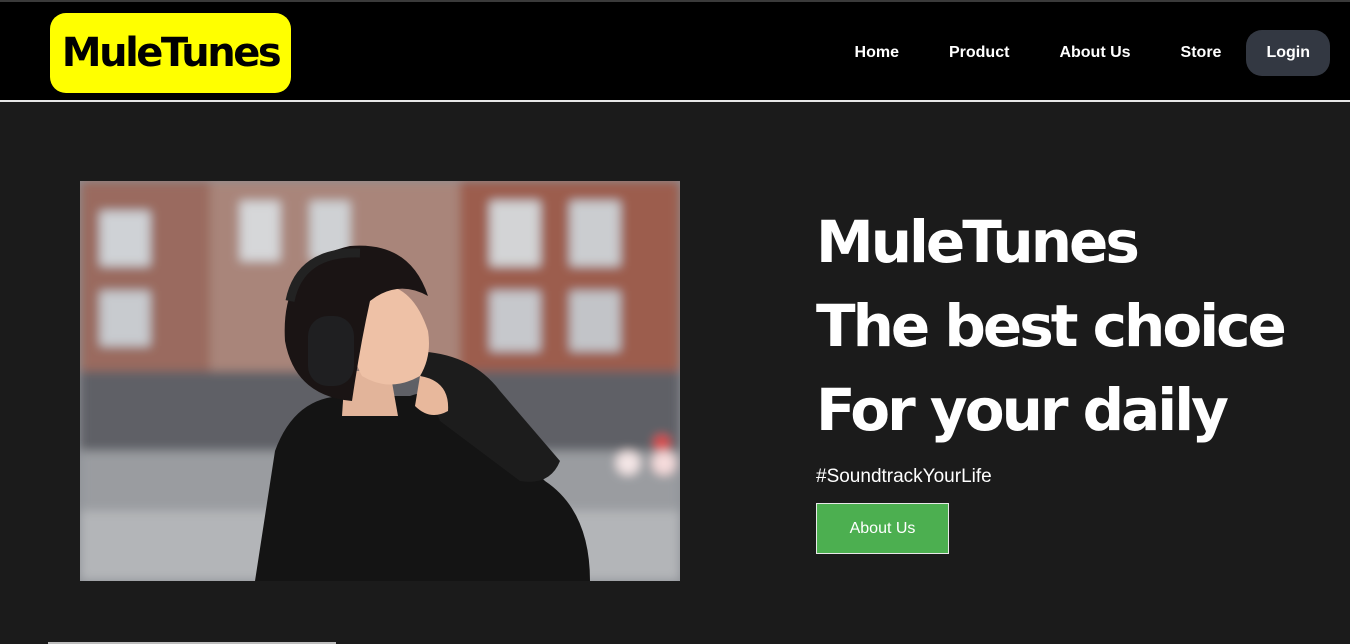 Image resolution: width=1350 pixels, height=644 pixels. I want to click on logo: MuleTunes, so click(170, 53).